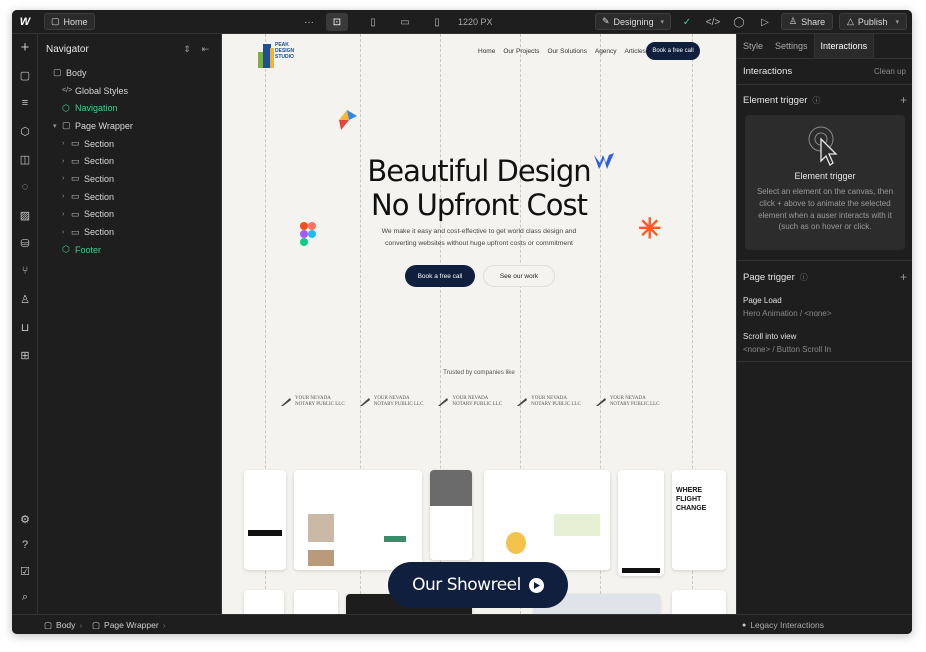 This screenshot has width=926, height=652. What do you see at coordinates (25, 519) in the screenshot?
I see `settings-icon: ⚙` at bounding box center [25, 519].